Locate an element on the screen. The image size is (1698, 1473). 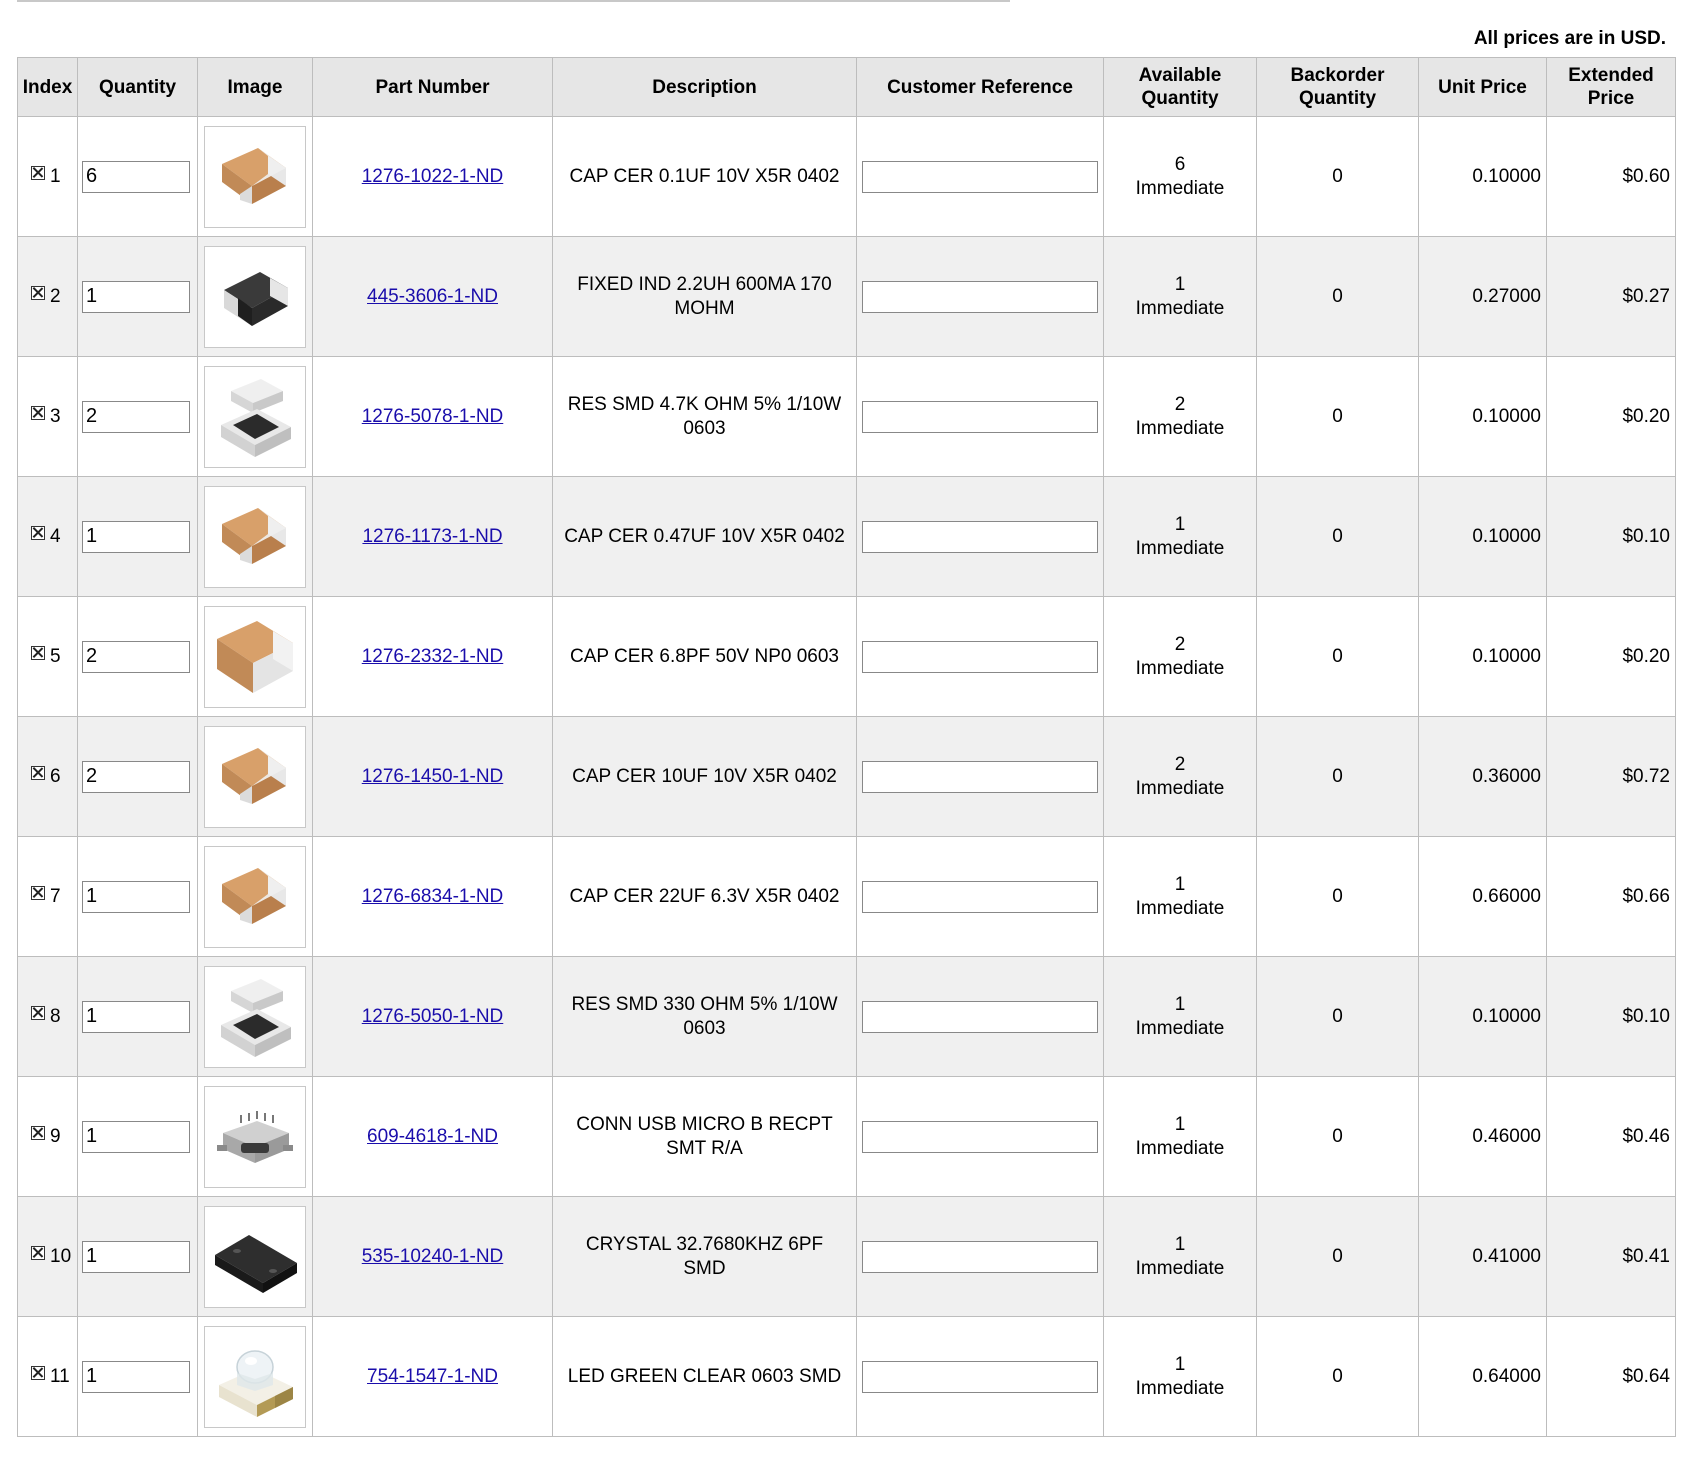
part-number-cell: 1276-2332-1-ND is located at coordinates (432, 656).